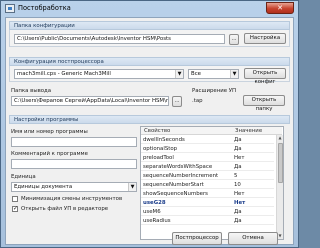 Image resolution: width=320 pixels, height=248 pixels. I want to click on postprocessor-filter-value: Все, so click(196, 74).